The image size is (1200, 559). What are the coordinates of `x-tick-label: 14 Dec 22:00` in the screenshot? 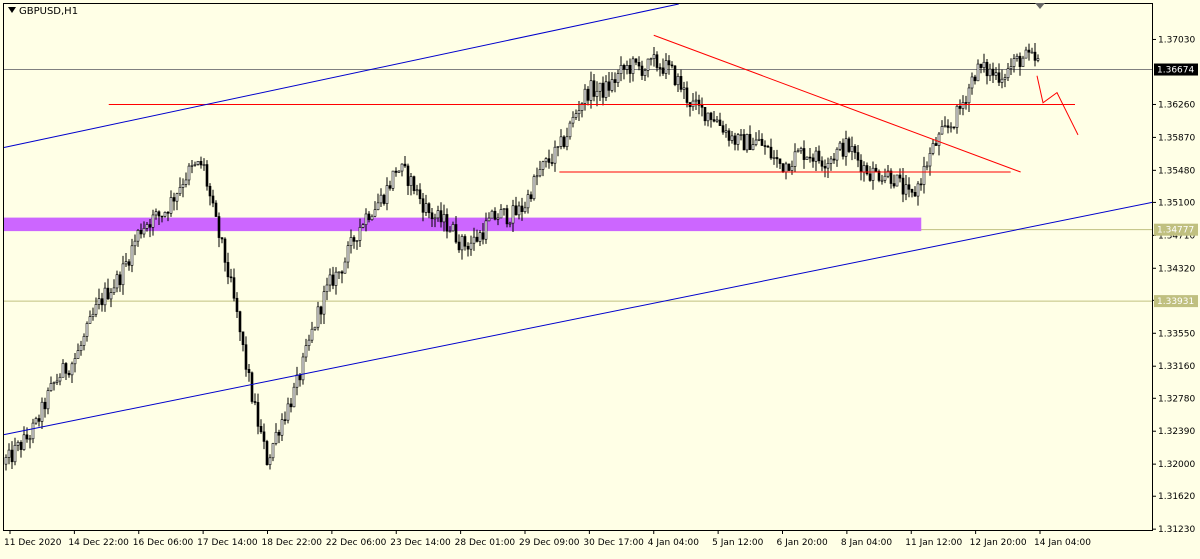 It's located at (98, 543).